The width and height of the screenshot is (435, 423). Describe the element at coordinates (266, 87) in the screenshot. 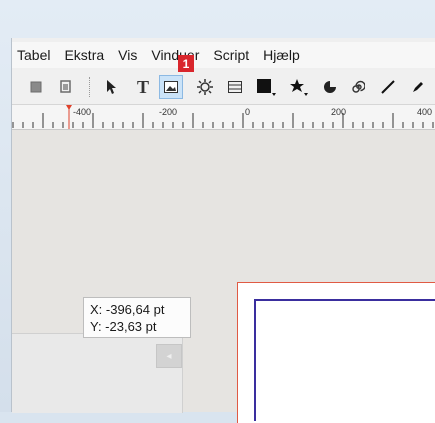

I see `shape-rectangle-icon` at that location.